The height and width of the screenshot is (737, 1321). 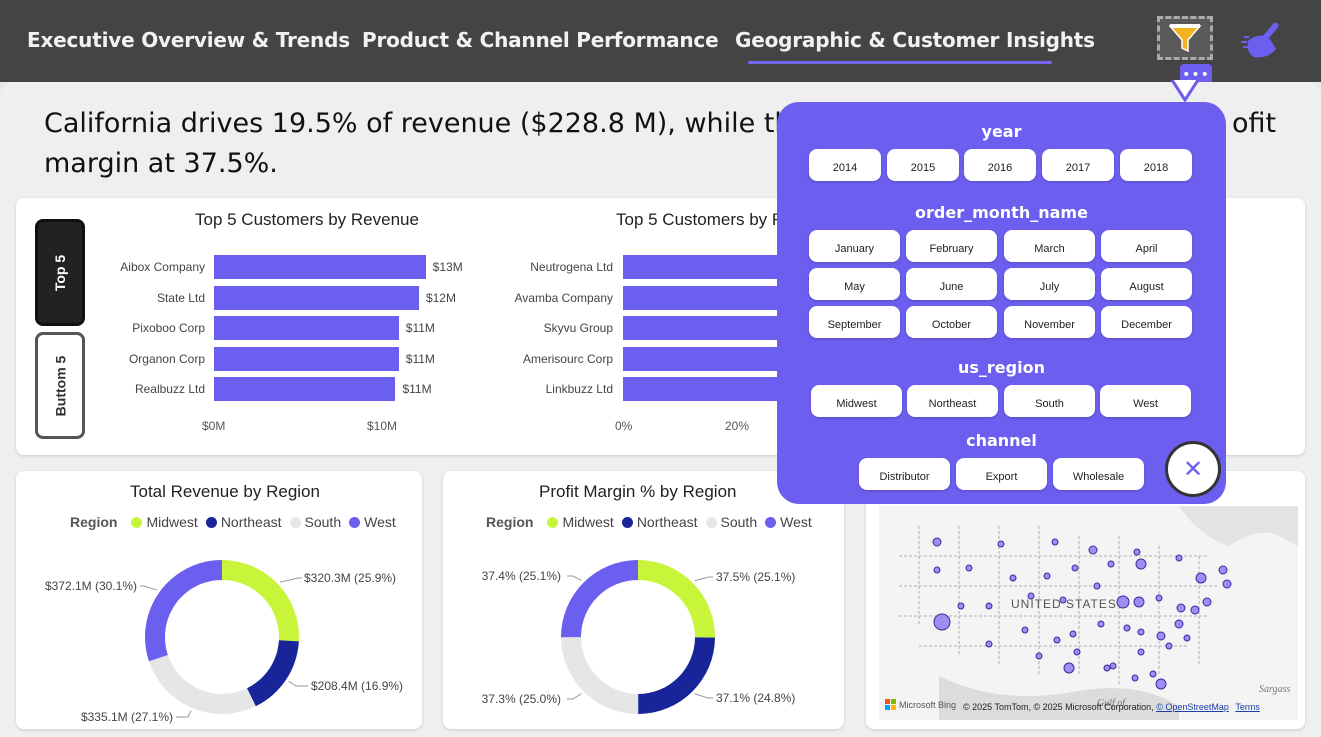 What do you see at coordinates (1049, 322) in the screenshot?
I see `filter-chip-month: November` at bounding box center [1049, 322].